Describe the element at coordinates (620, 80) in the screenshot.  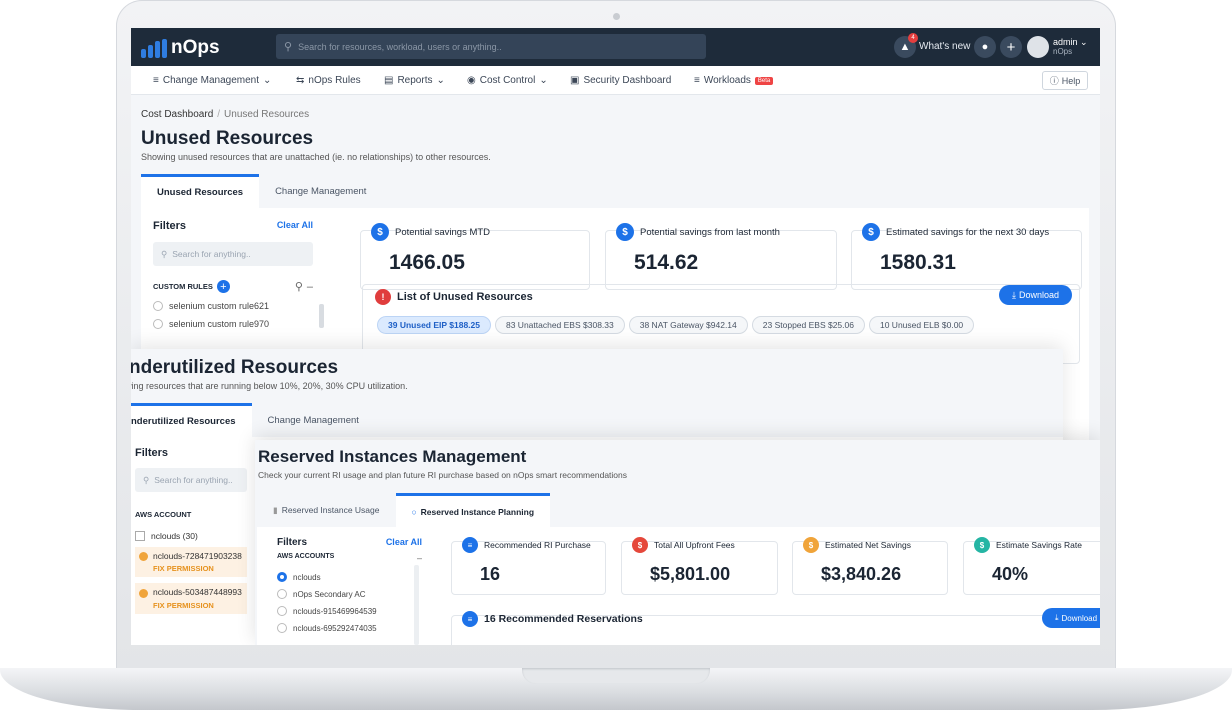
I see `menu-security-dashboard: ▣ Security Dashboard` at that location.